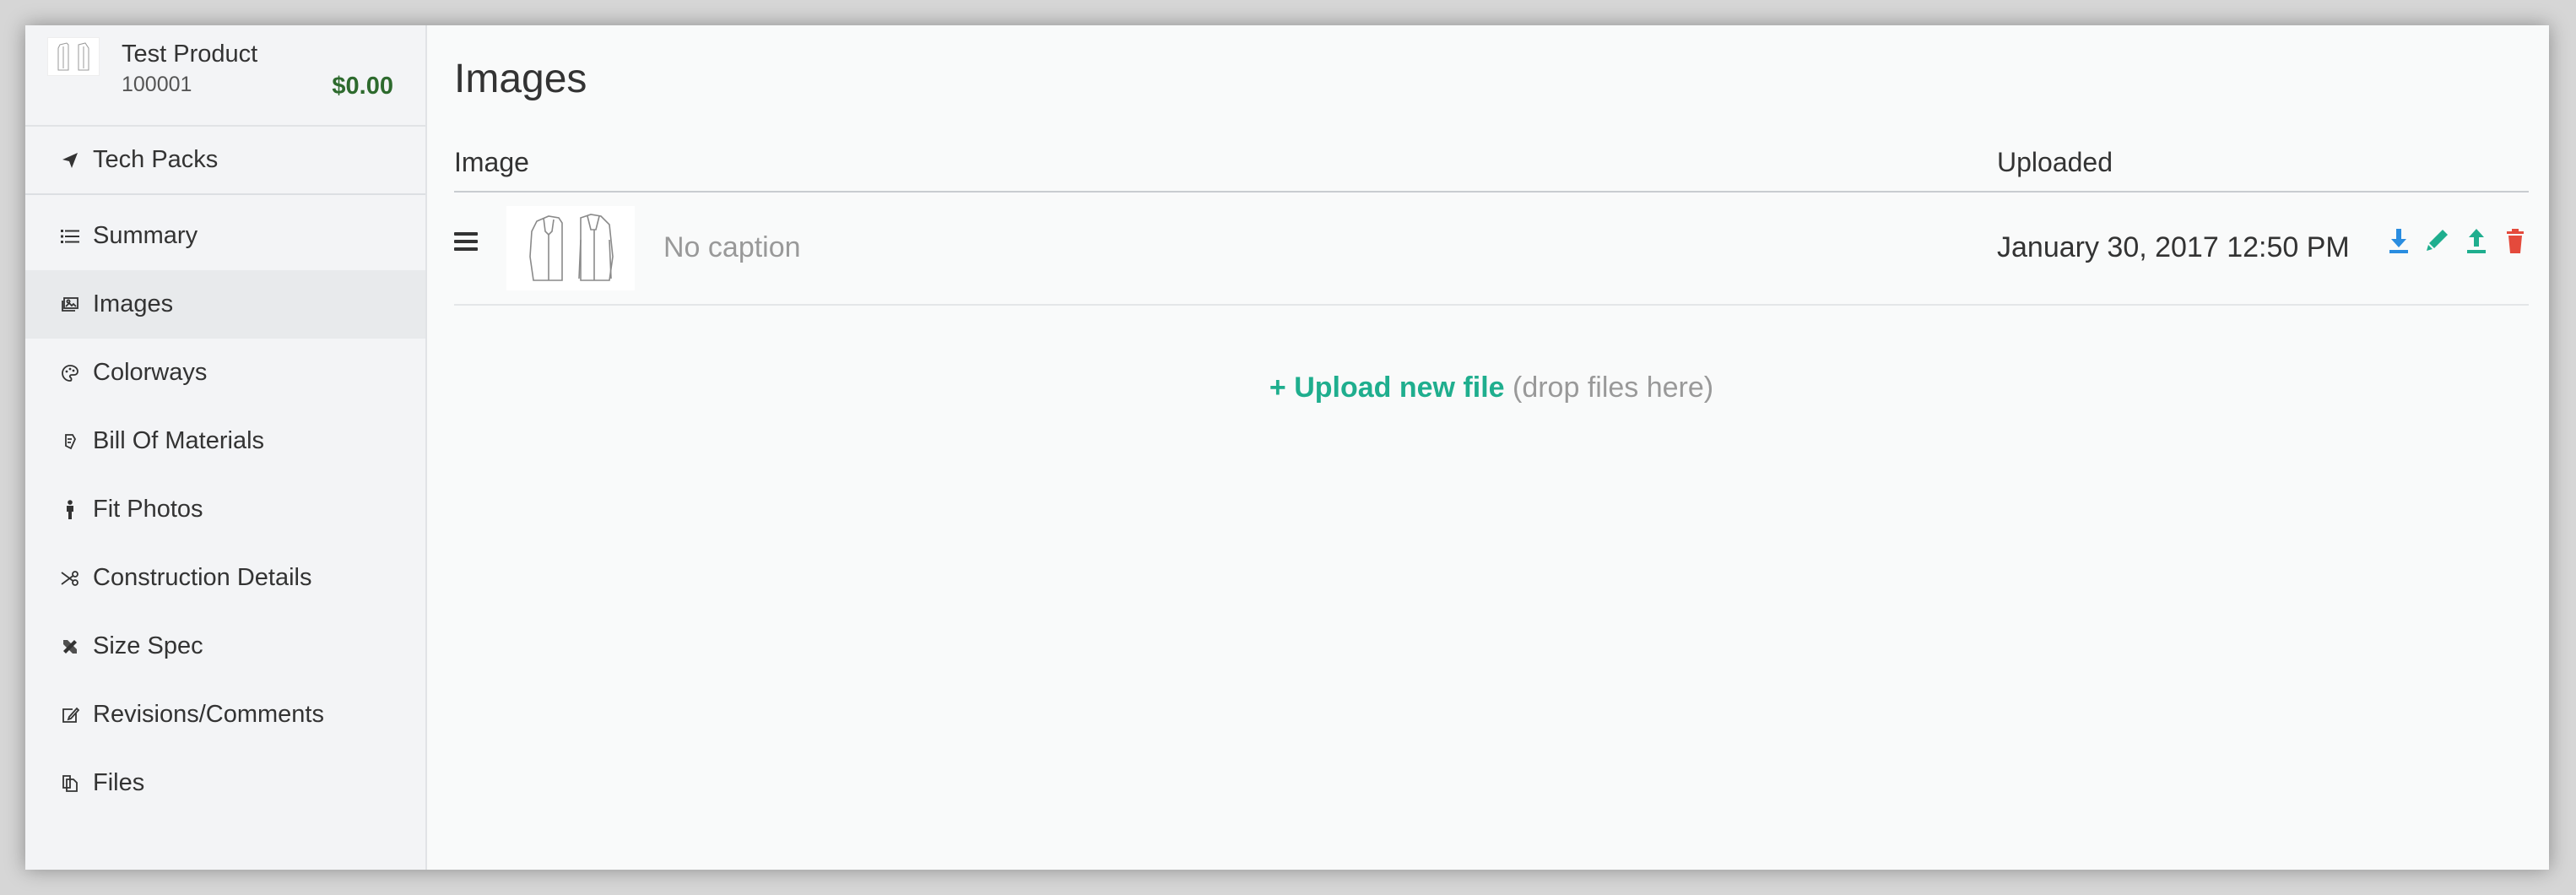  Describe the element at coordinates (2173, 247) in the screenshot. I see `uploaded-timestamp: January 30, 2017 12:50 PM` at that location.